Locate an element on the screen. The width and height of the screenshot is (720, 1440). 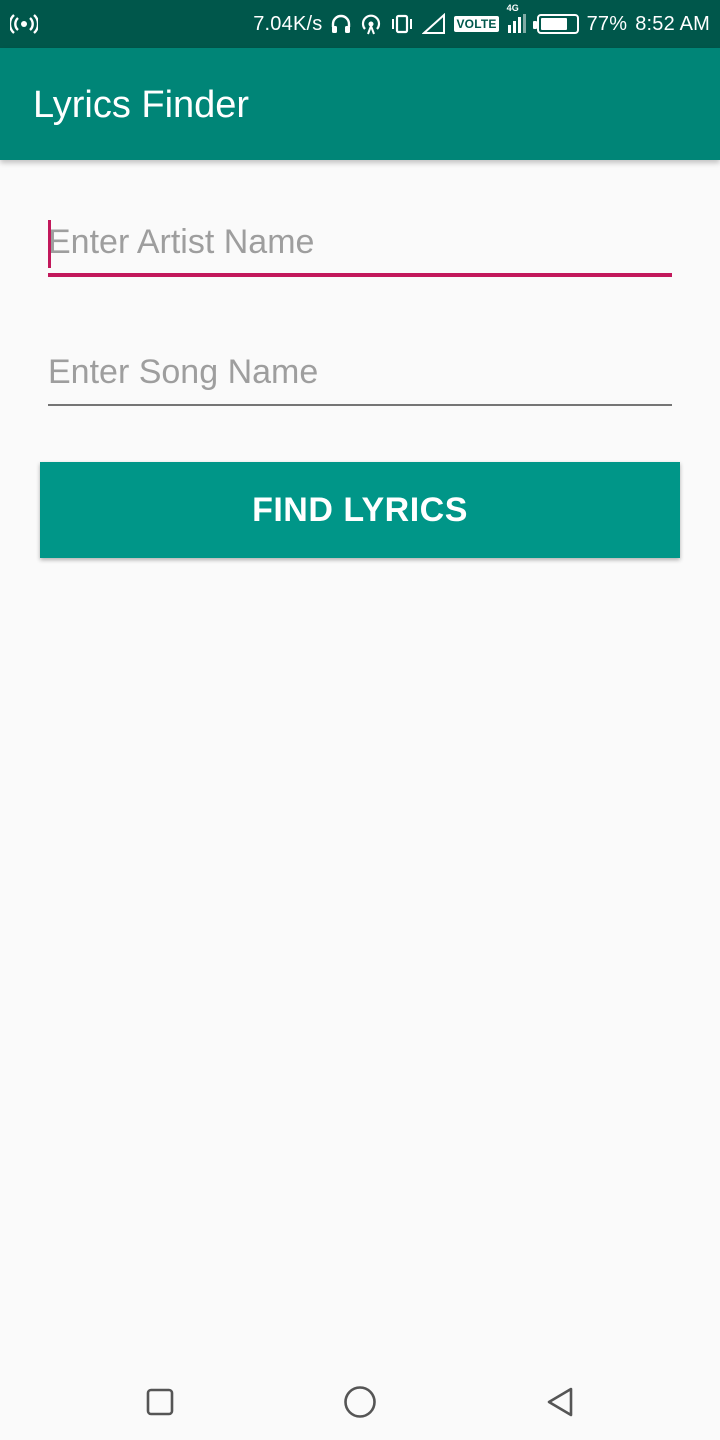
song-name-field is located at coordinates (360, 376).